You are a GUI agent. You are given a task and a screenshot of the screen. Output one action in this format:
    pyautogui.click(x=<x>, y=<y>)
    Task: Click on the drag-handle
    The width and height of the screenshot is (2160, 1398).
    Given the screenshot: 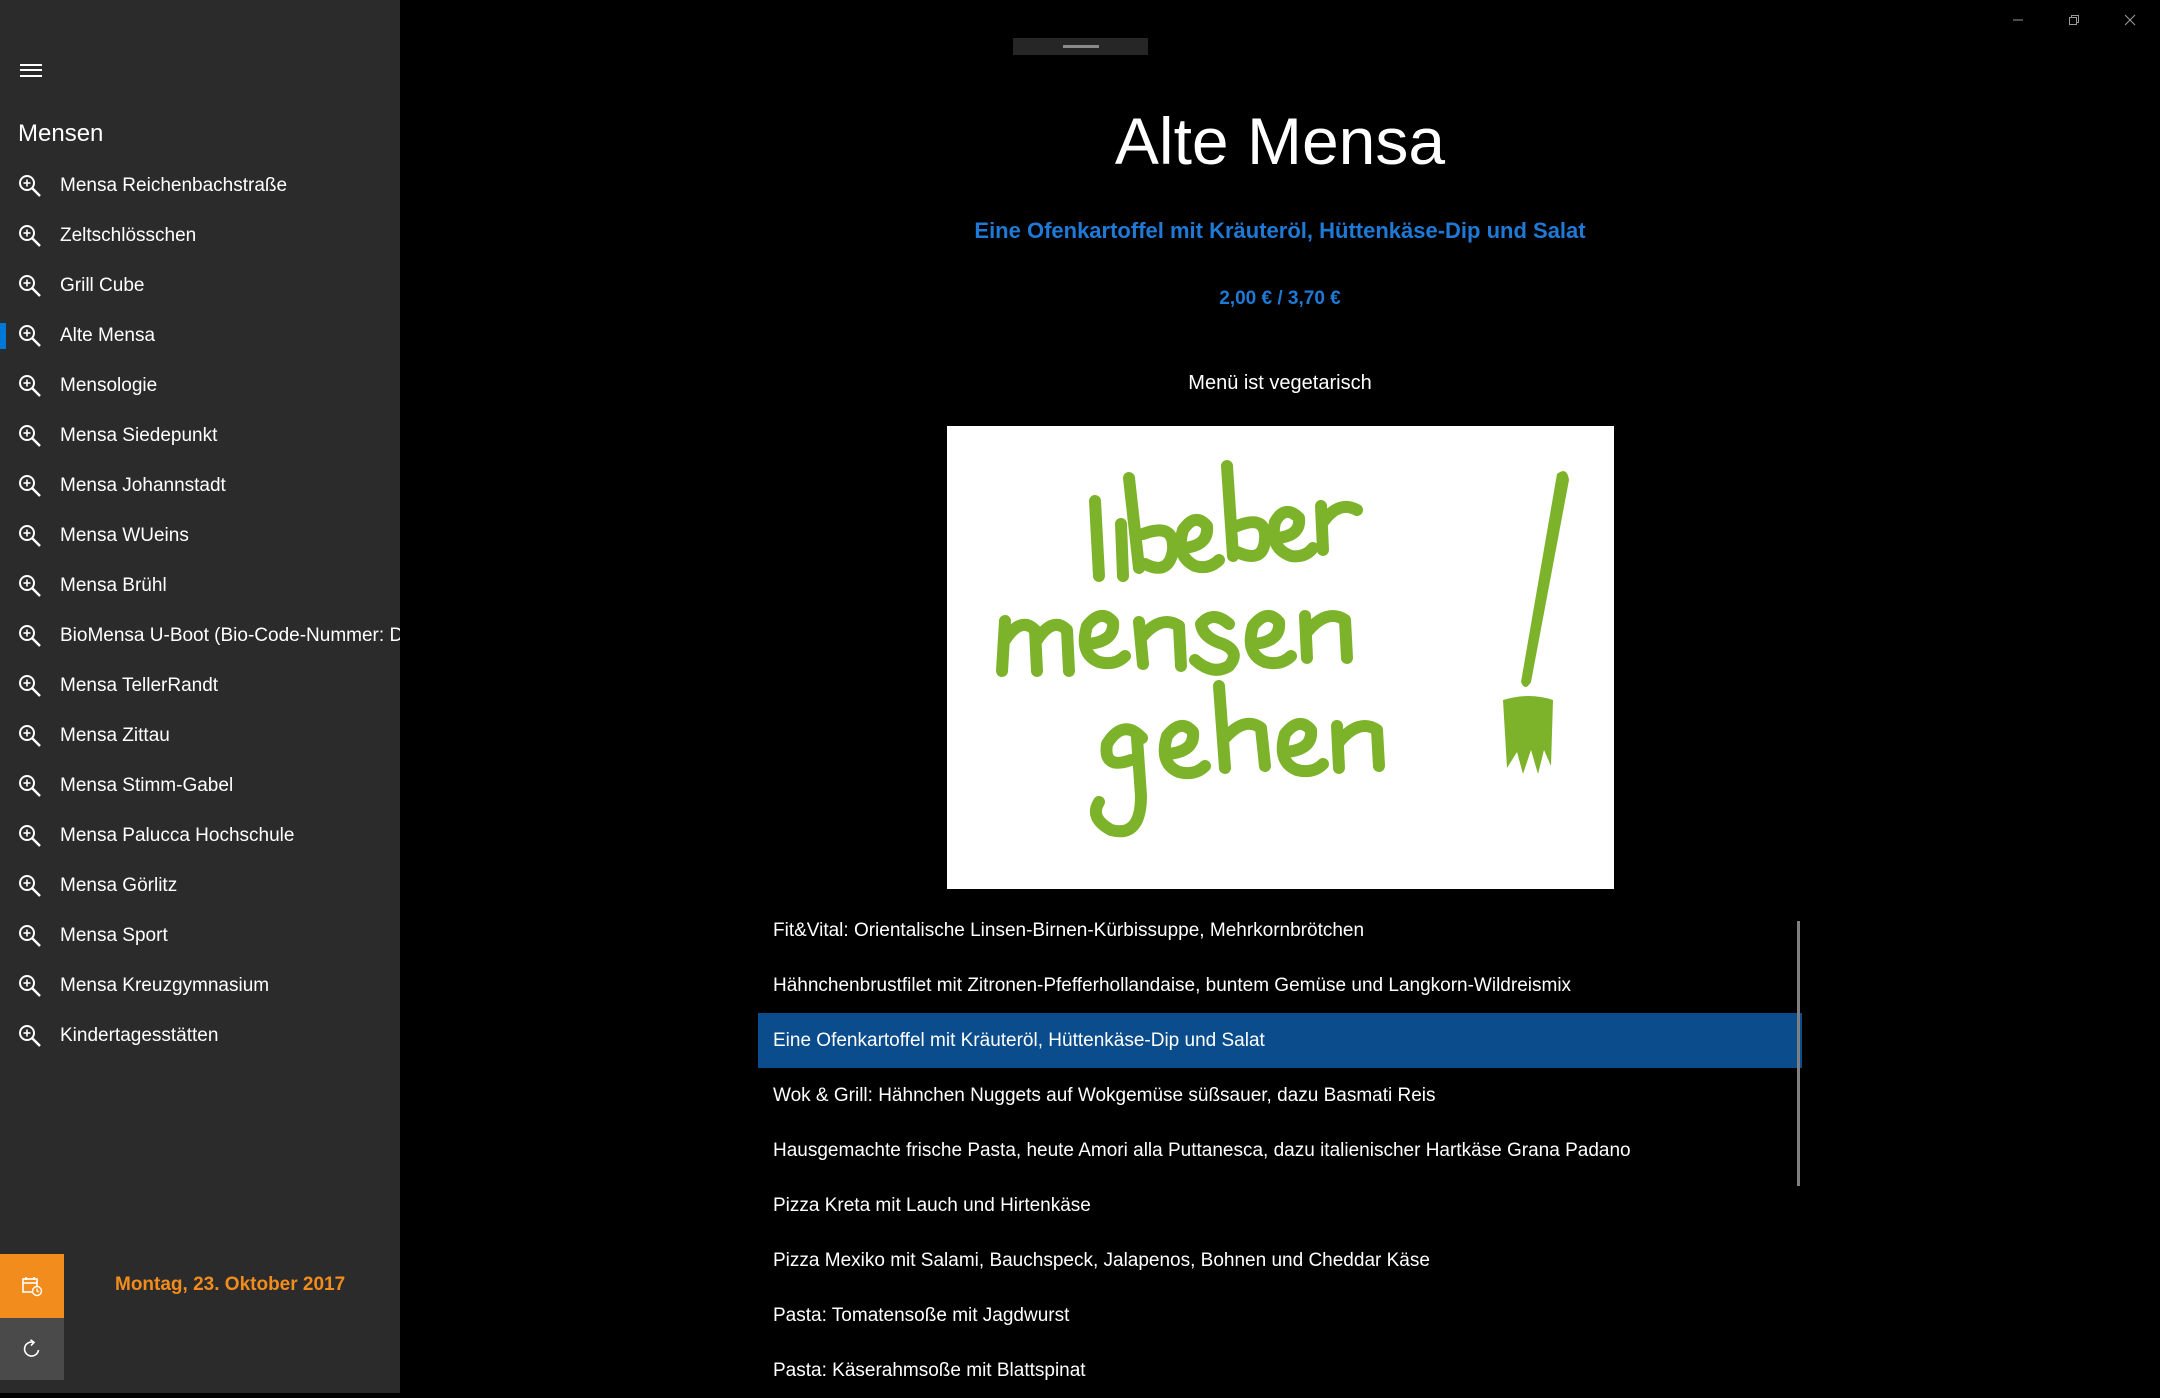 What is the action you would take?
    pyautogui.click(x=1080, y=46)
    